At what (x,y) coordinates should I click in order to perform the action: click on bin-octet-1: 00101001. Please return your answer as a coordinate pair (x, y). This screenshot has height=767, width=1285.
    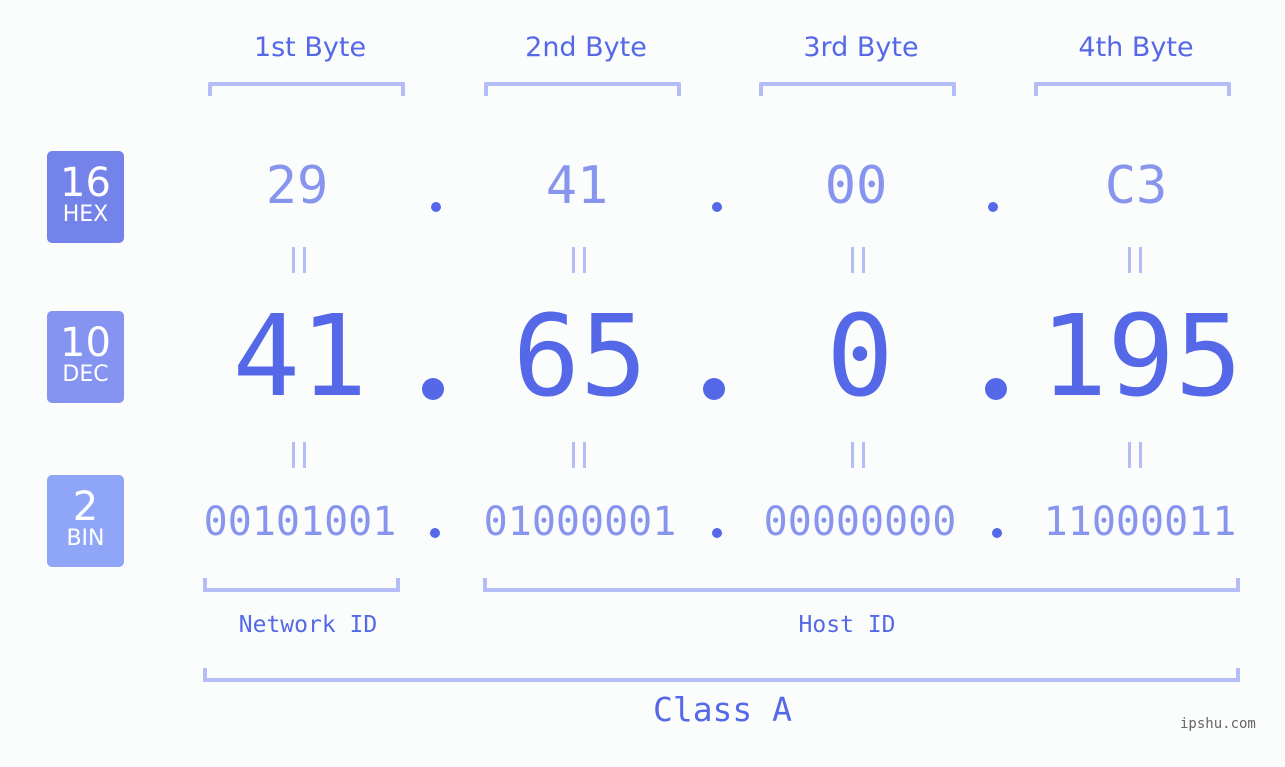
    Looking at the image, I should click on (300, 522).